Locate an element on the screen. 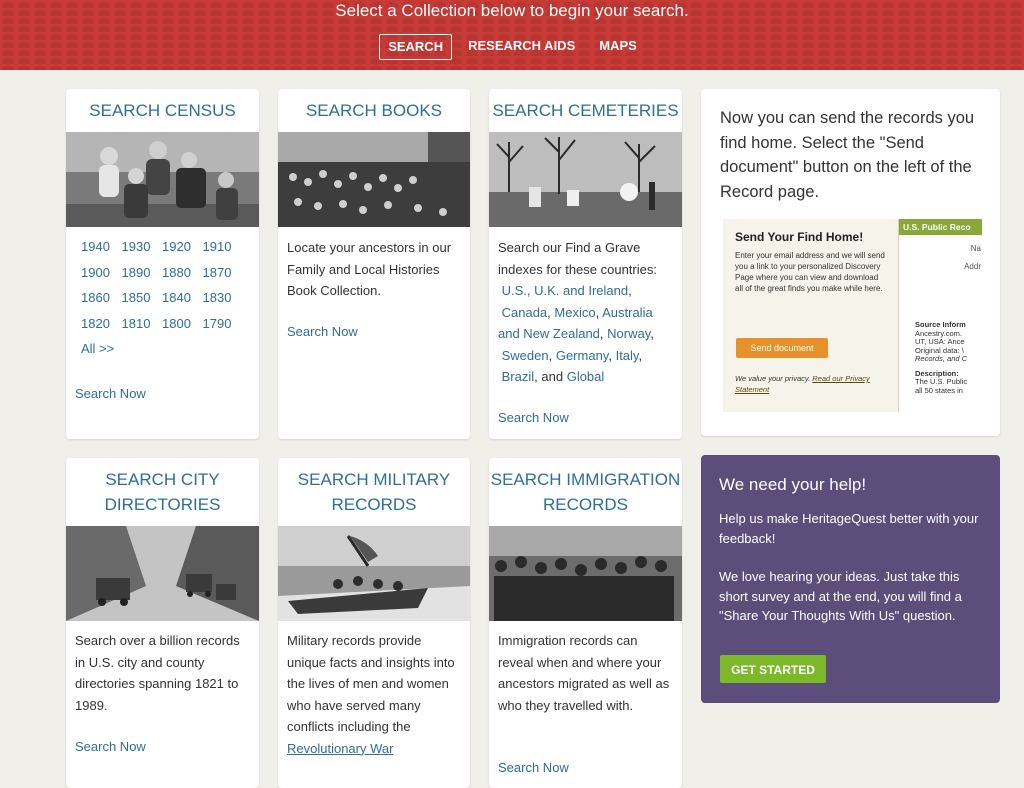  census-family-photo is located at coordinates (162, 179).